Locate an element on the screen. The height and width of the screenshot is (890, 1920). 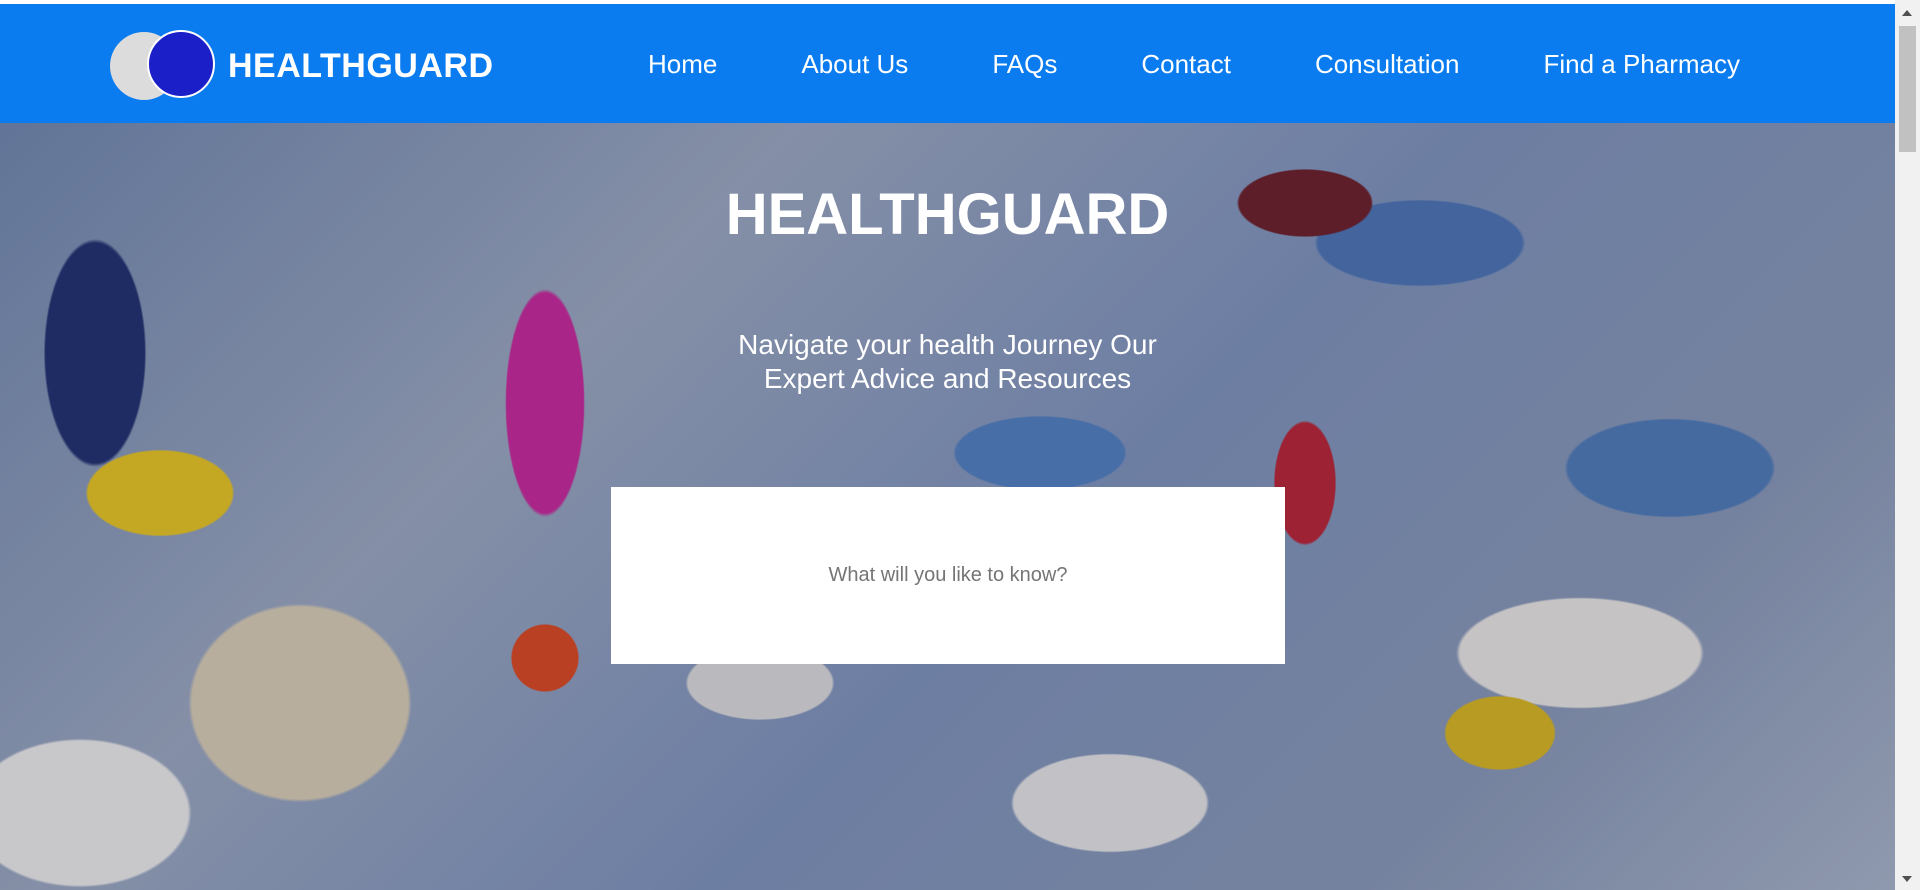
nav-faqs: FAQs is located at coordinates (1024, 64).